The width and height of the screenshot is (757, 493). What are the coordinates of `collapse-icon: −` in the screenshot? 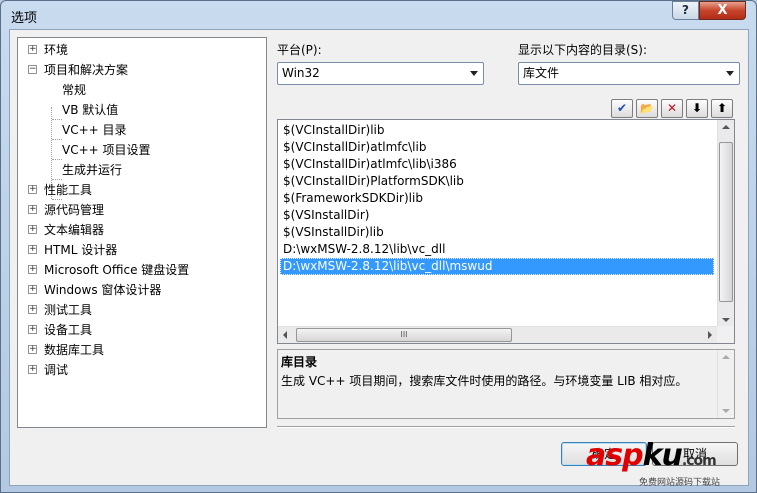 It's located at (32, 69).